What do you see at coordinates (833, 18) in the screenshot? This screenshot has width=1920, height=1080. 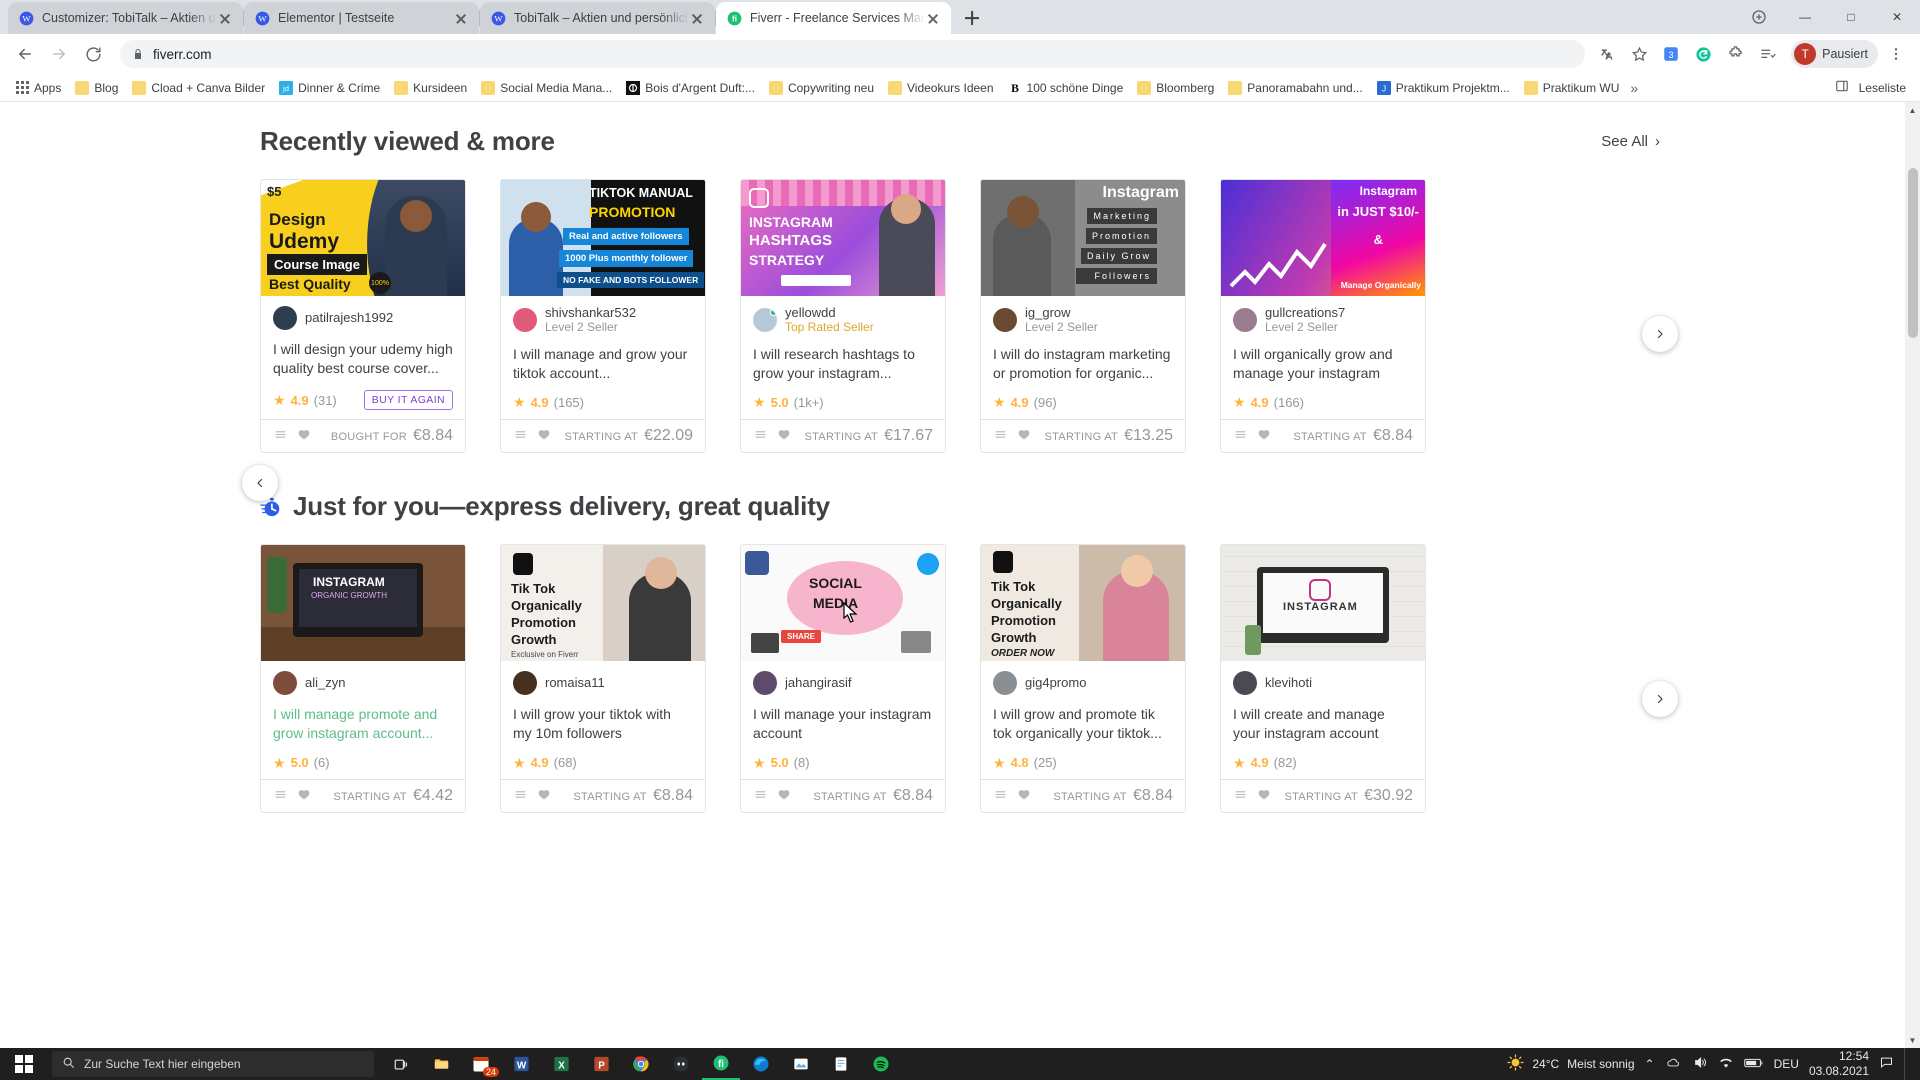 I see `browser-tab-3: fi Fiverr - Freelance Services Marke` at bounding box center [833, 18].